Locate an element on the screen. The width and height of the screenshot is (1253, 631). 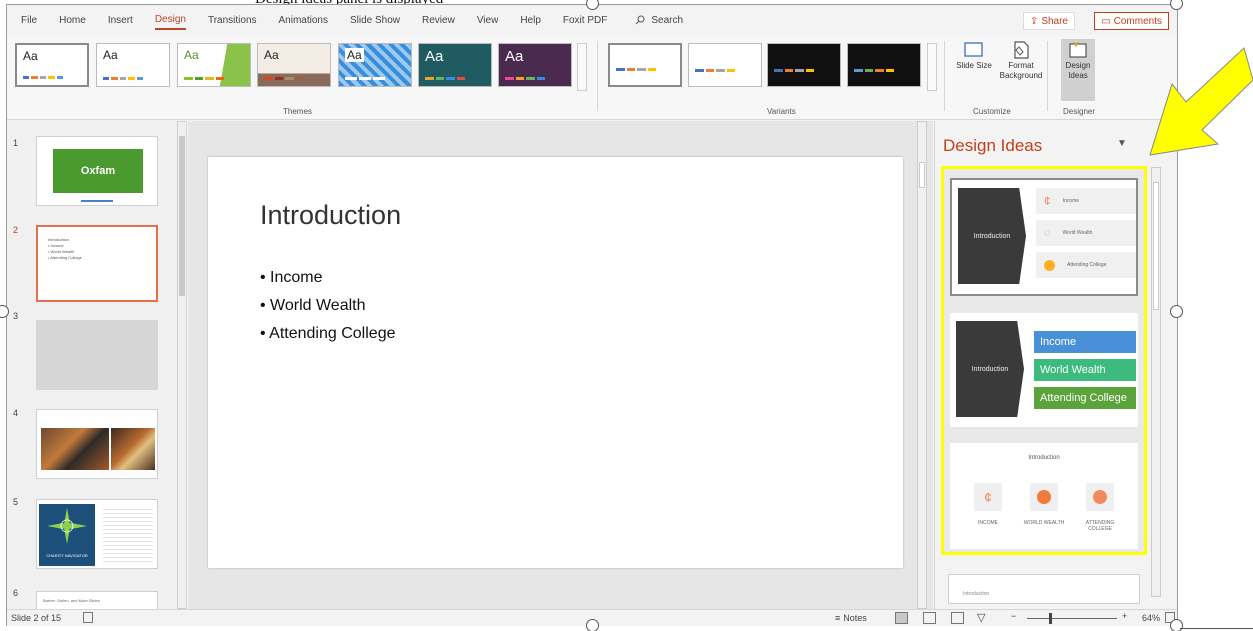
search-box: Search is located at coordinates (659, 20).